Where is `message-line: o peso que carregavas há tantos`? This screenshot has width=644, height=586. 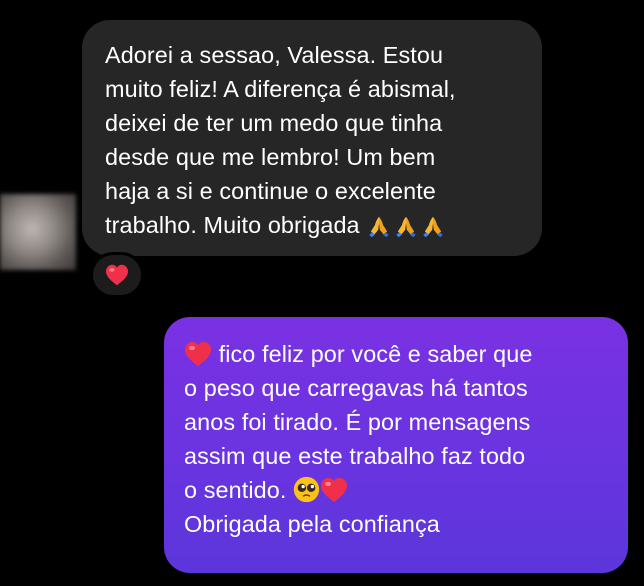 message-line: o peso que carregavas há tantos is located at coordinates (356, 388).